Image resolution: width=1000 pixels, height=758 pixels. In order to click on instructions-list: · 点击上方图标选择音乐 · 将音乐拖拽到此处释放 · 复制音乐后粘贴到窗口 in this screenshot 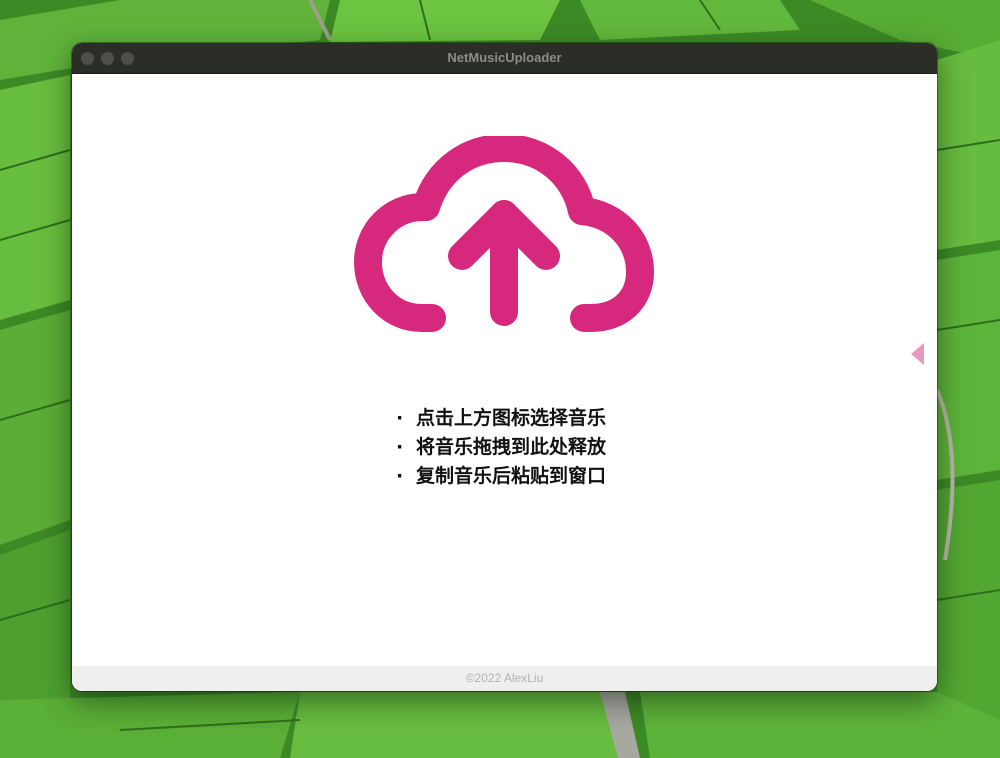, I will do `click(499, 447)`.